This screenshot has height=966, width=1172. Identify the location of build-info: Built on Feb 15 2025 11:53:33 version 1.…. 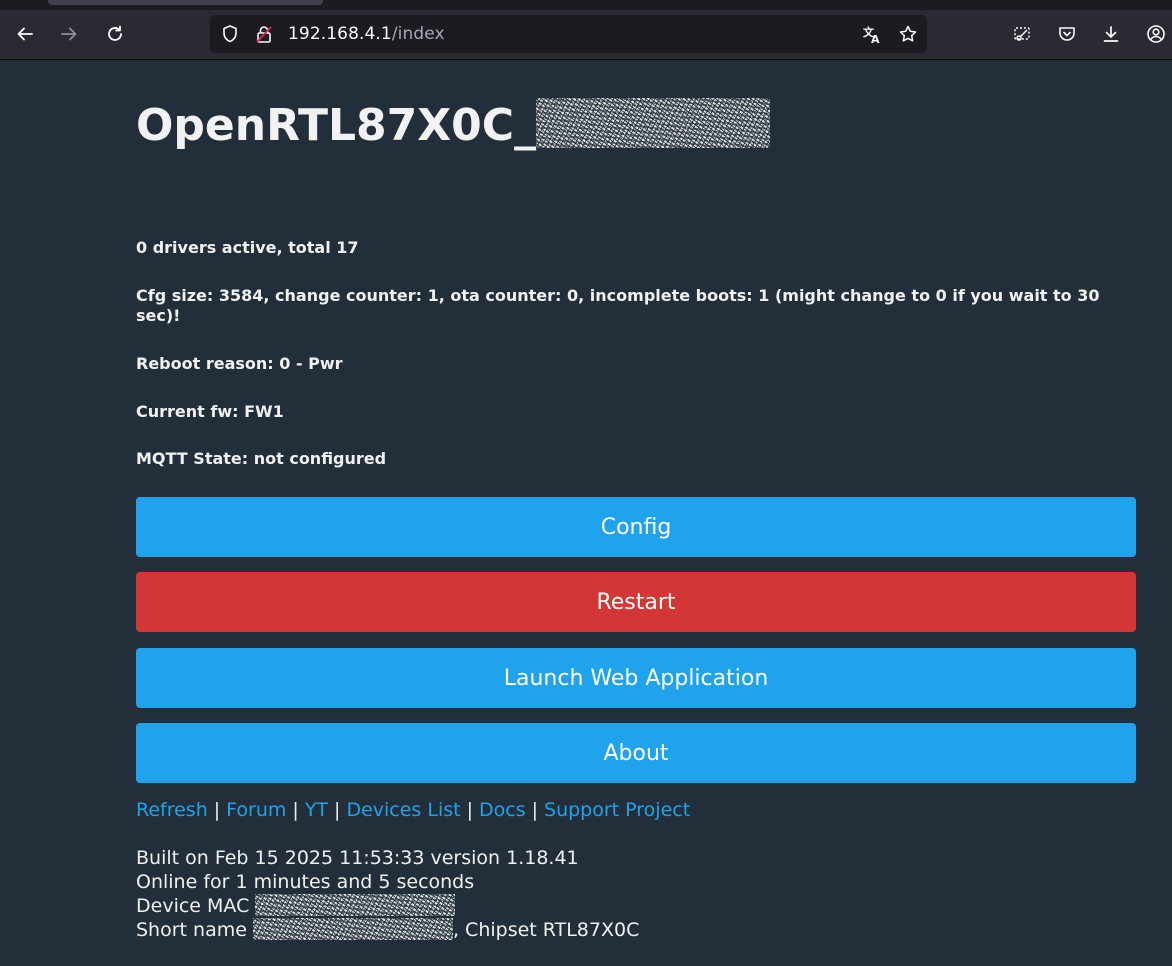
(387, 894).